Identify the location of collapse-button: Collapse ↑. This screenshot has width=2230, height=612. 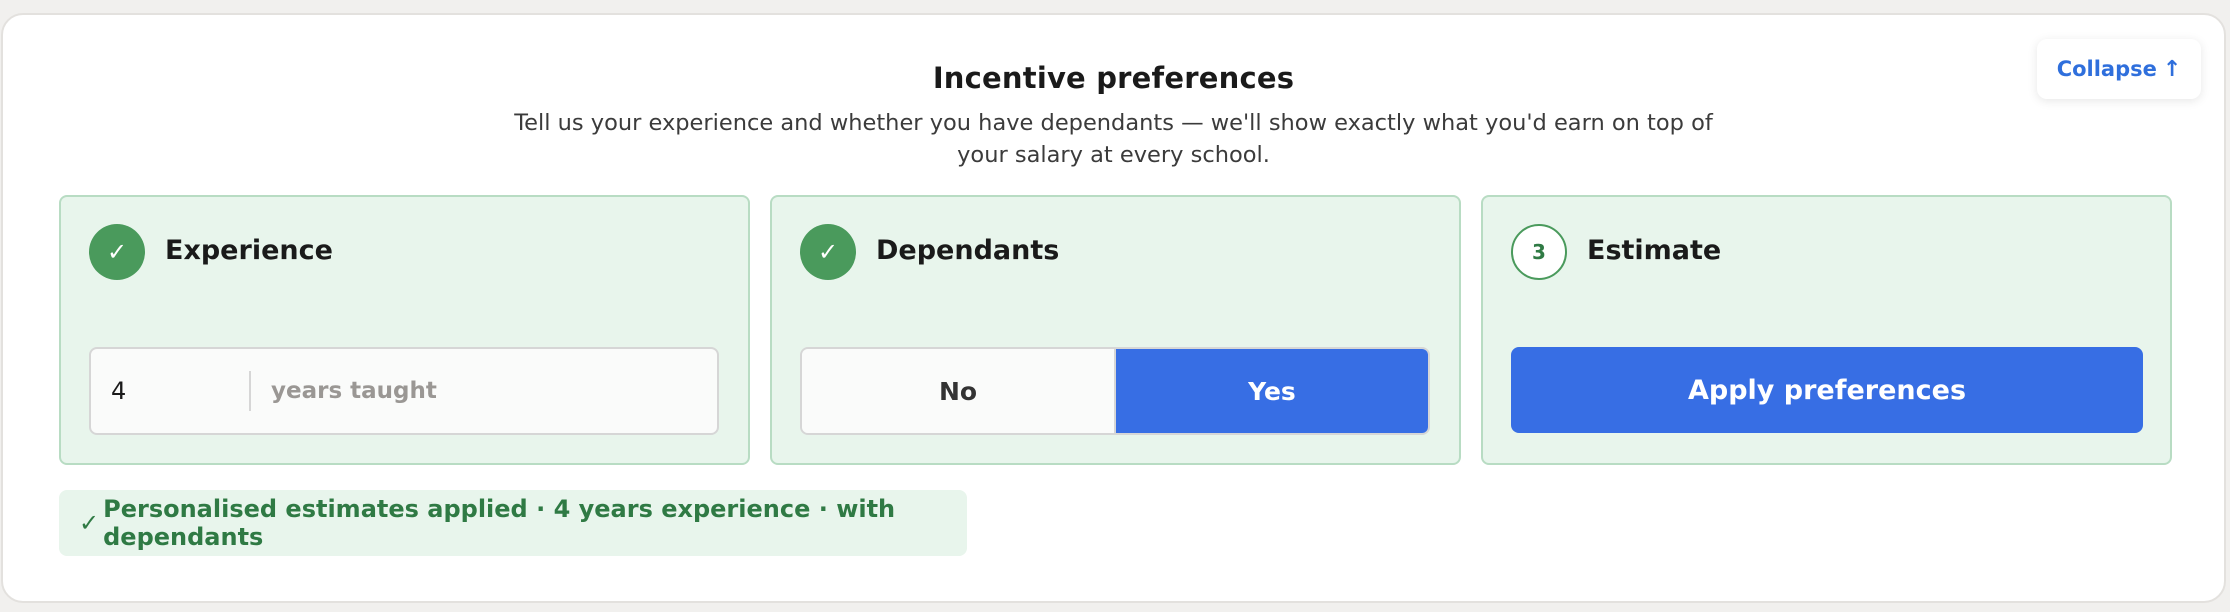
(2119, 69).